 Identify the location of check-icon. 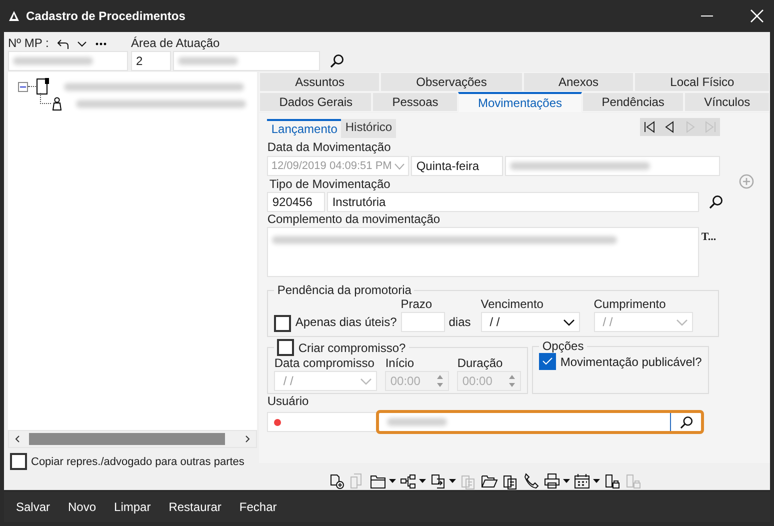
(548, 361).